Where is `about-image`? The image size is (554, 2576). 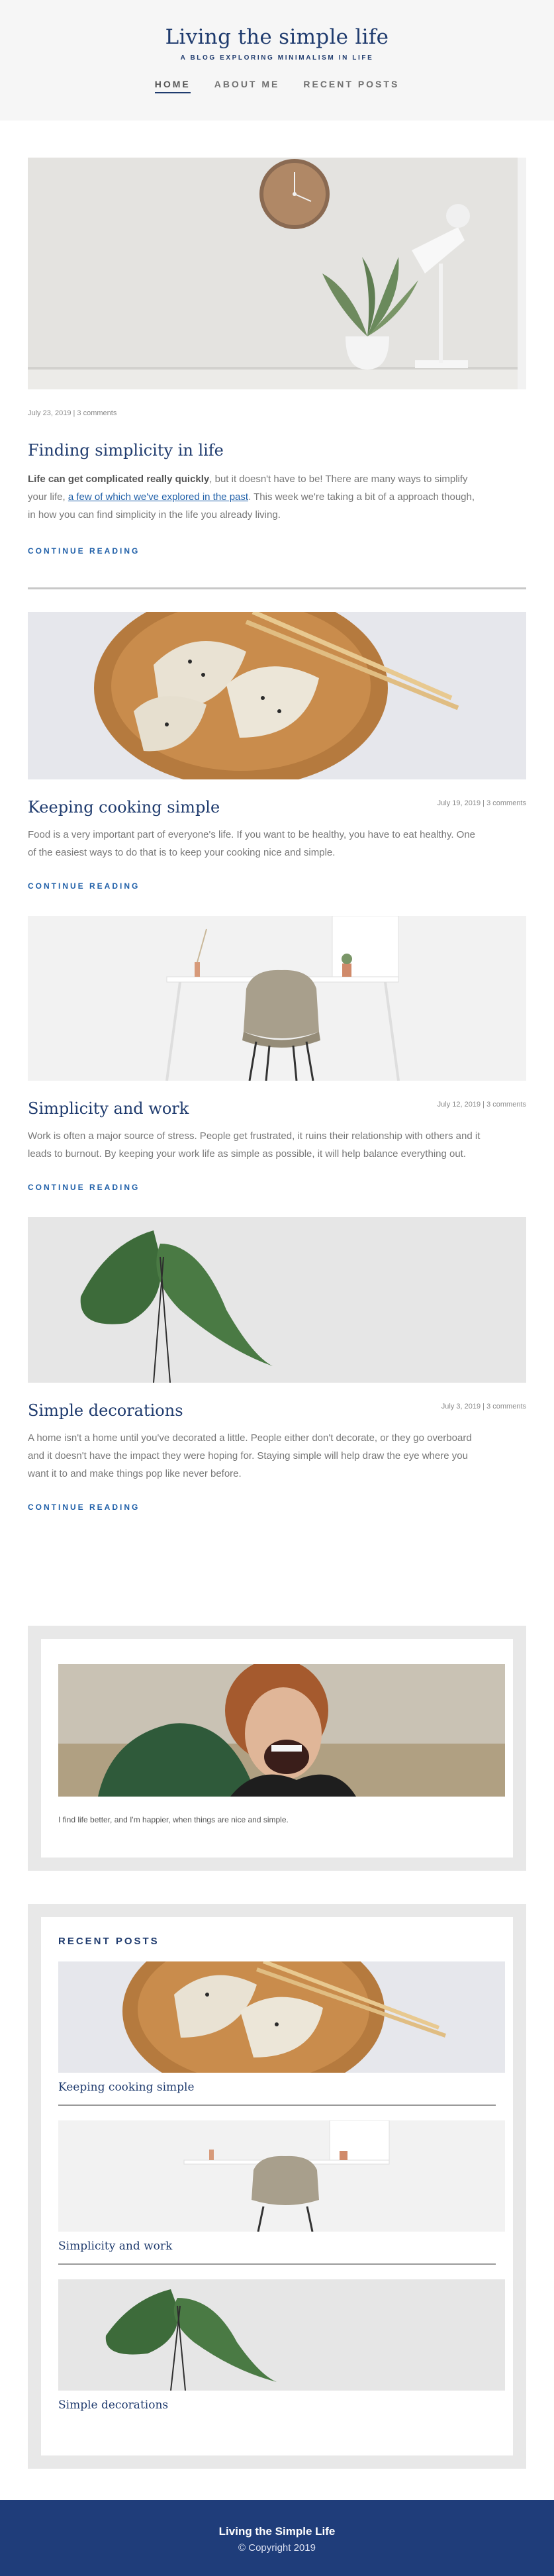 about-image is located at coordinates (281, 1730).